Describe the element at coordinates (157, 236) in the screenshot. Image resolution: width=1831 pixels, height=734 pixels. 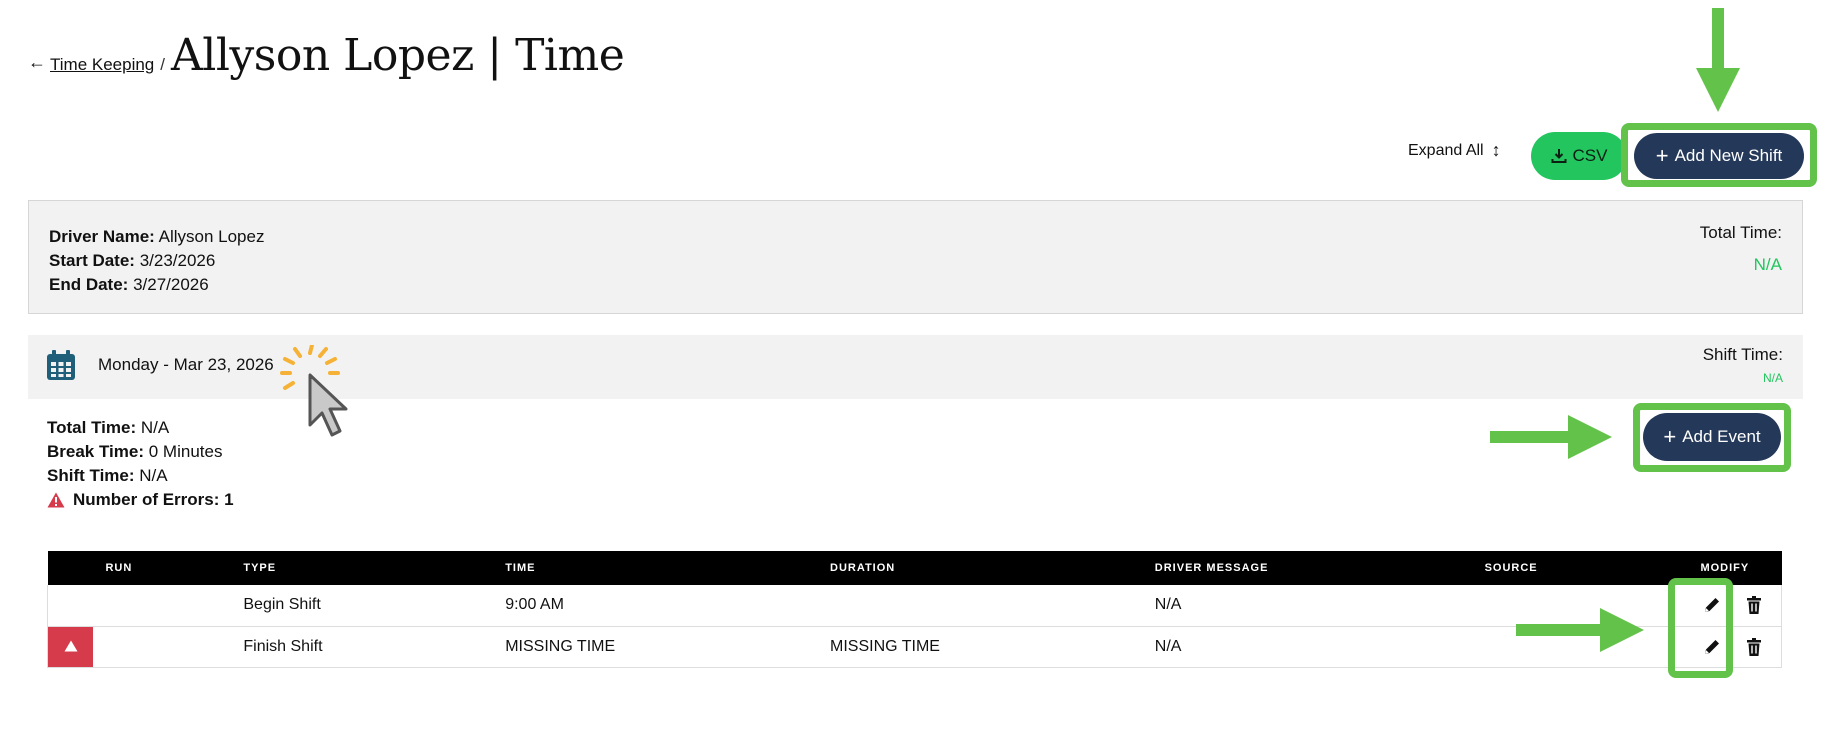
I see `driver-name-row: Driver Name: Allyson Lopez` at that location.